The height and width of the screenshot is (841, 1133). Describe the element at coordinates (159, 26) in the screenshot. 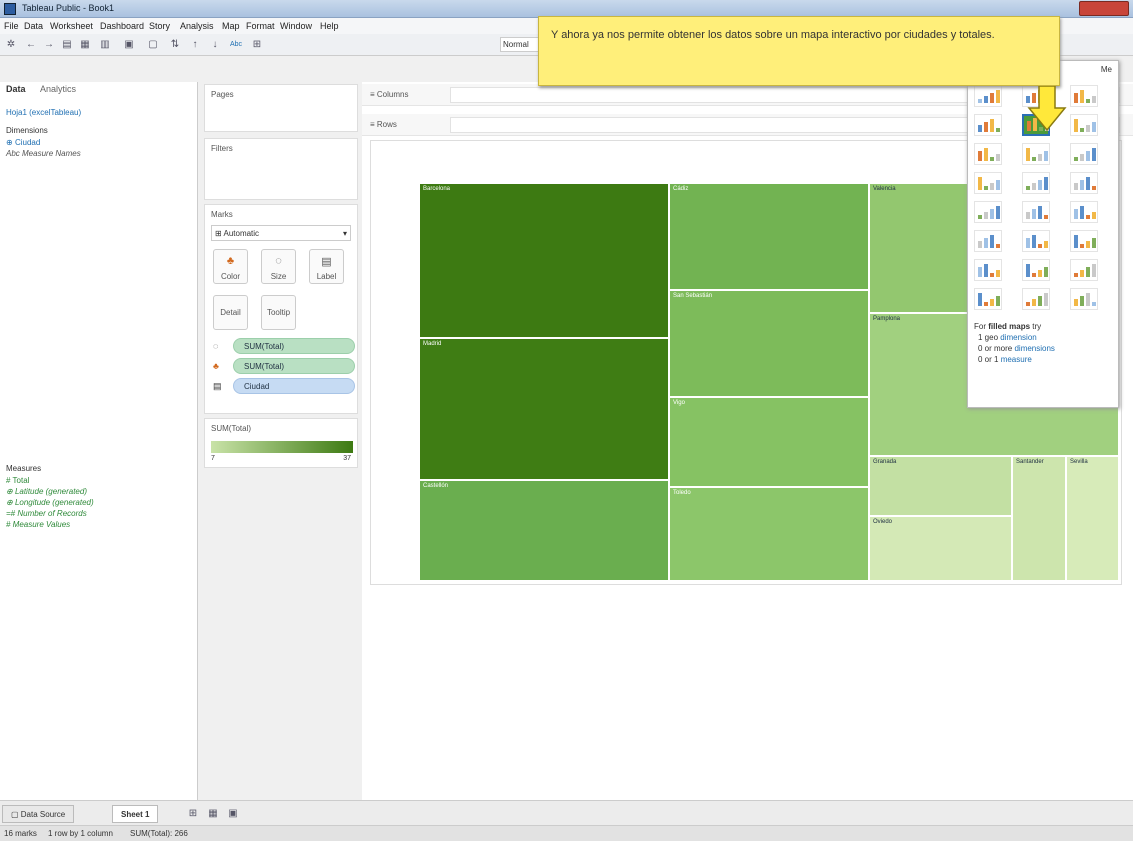

I see `menu-story: Story` at that location.